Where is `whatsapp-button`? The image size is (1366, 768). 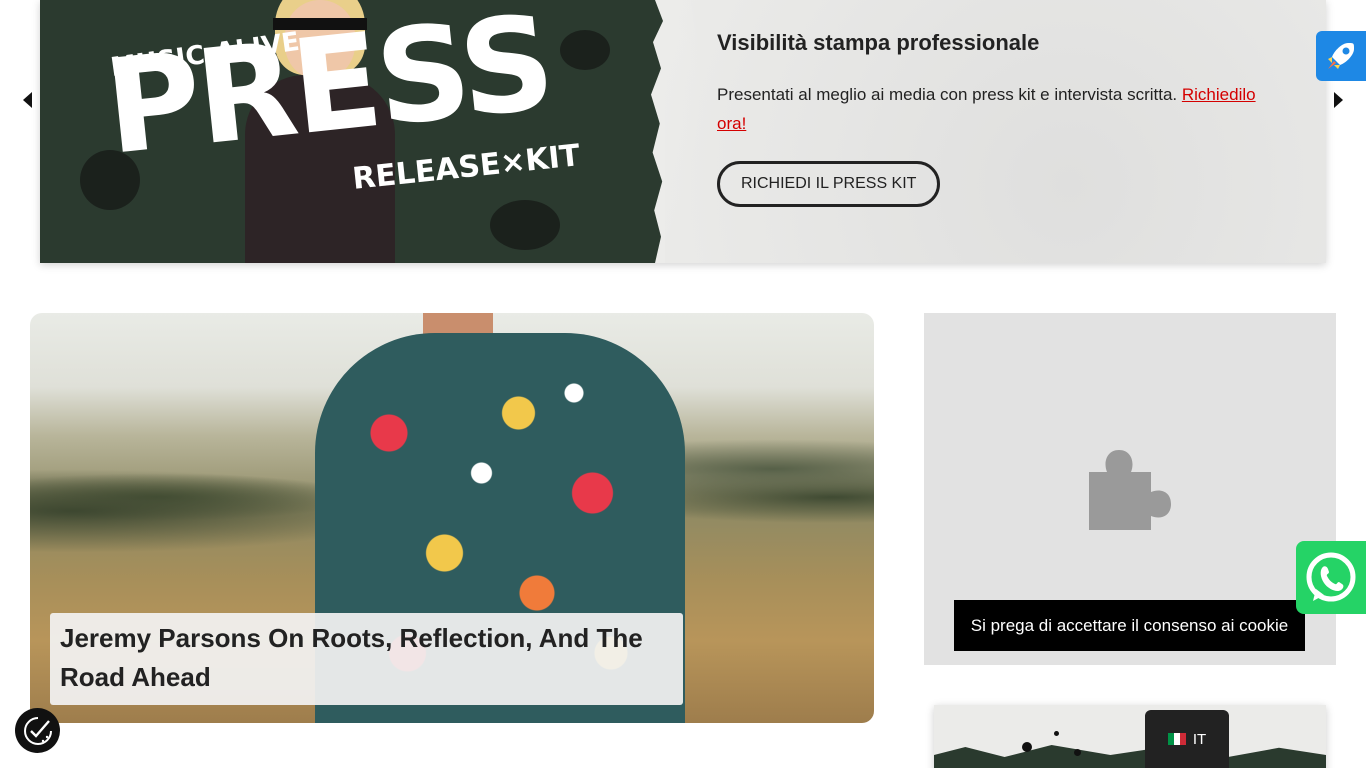
whatsapp-button is located at coordinates (1331, 577).